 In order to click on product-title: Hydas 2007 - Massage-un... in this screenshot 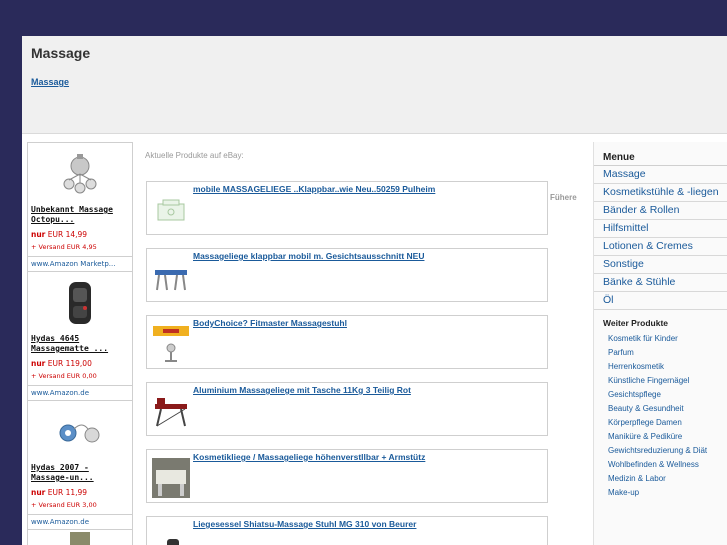, I will do `click(80, 473)`.